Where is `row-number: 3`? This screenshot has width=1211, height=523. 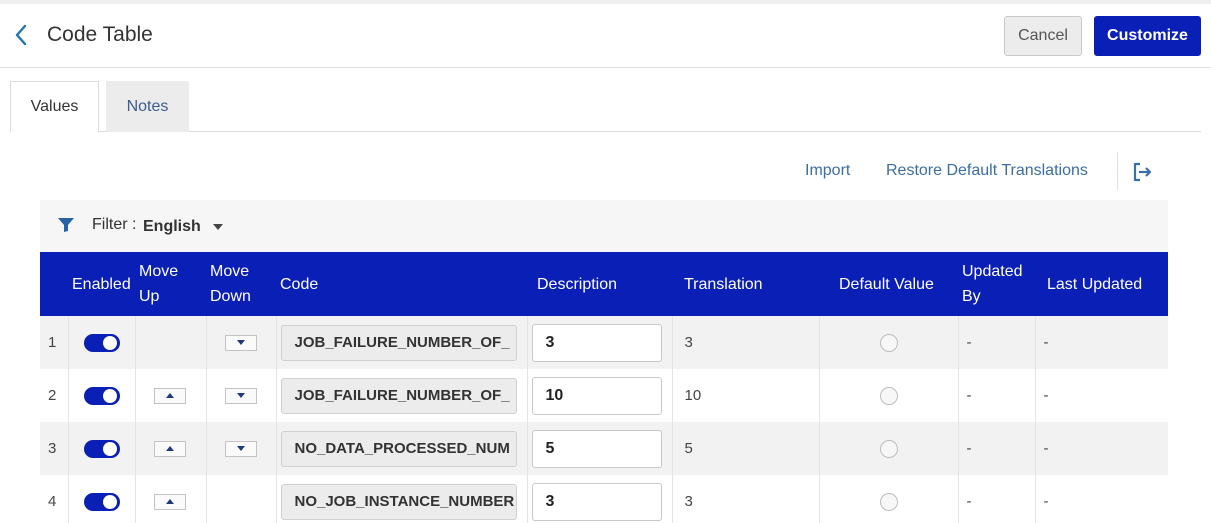
row-number: 3 is located at coordinates (54, 448).